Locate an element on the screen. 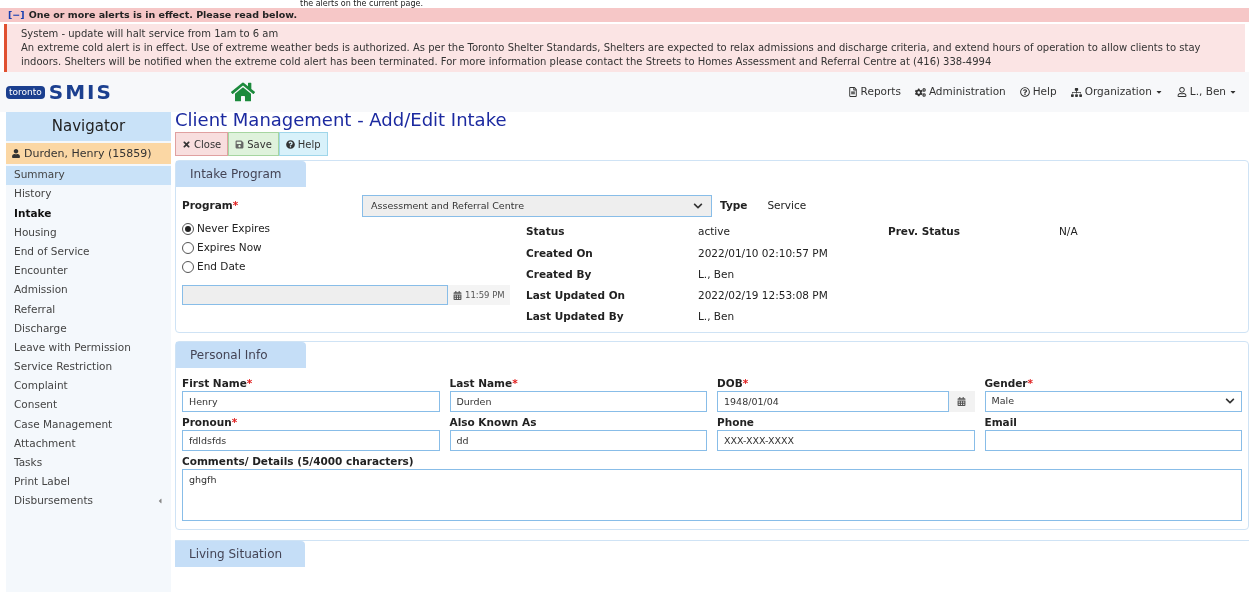 The width and height of the screenshot is (1249, 592). page-title: Client Management - Add/Edit Intake is located at coordinates (341, 120).